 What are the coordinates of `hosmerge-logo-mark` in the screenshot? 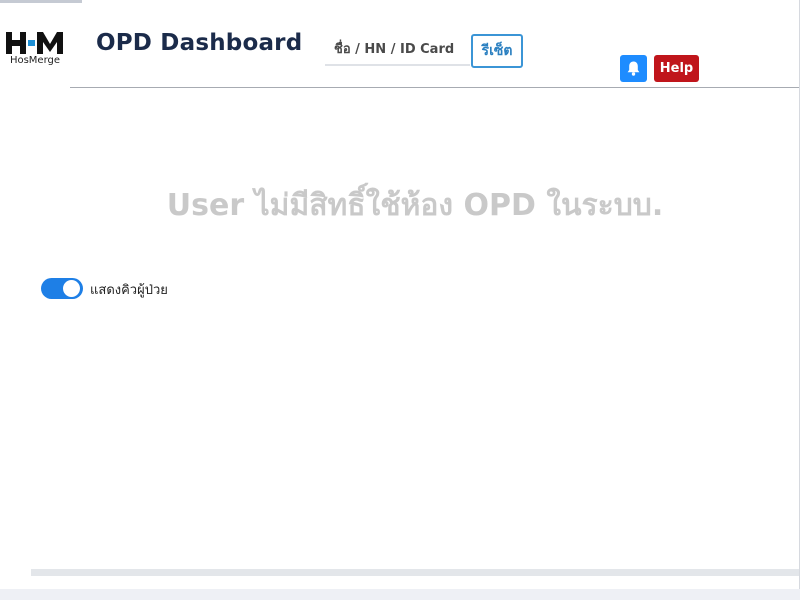 It's located at (34, 43).